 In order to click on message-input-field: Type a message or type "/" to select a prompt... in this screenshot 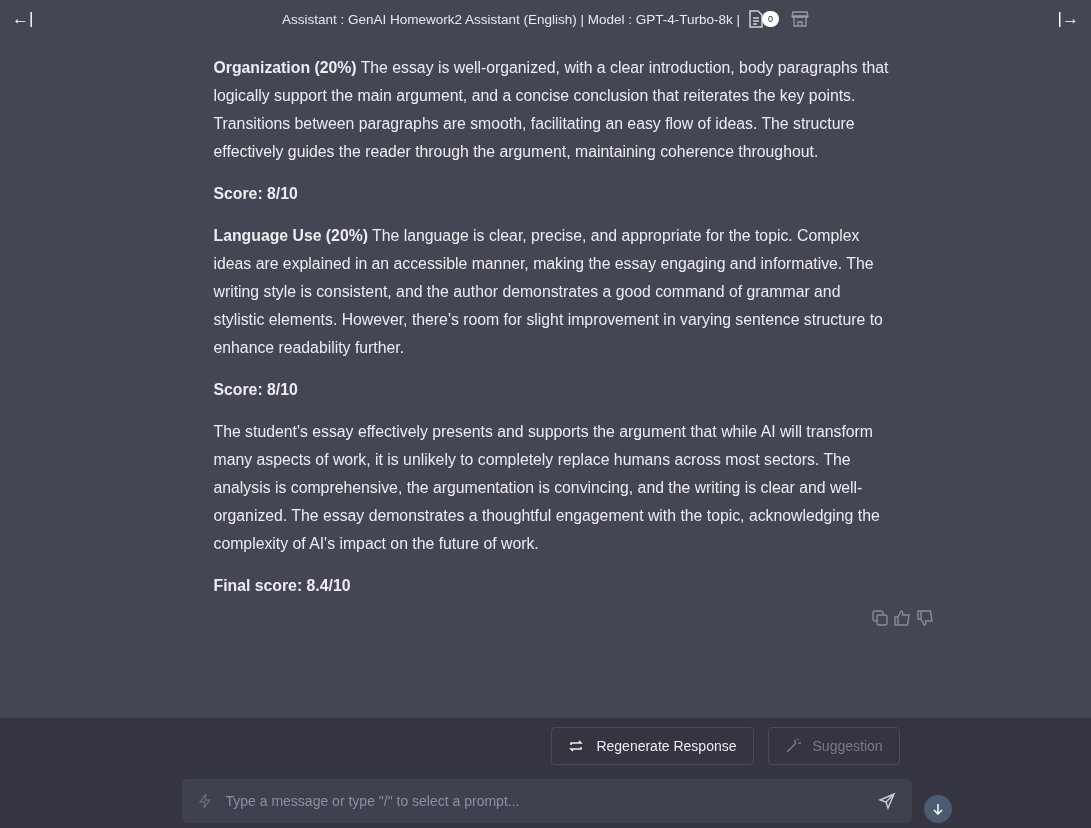, I will do `click(544, 801)`.